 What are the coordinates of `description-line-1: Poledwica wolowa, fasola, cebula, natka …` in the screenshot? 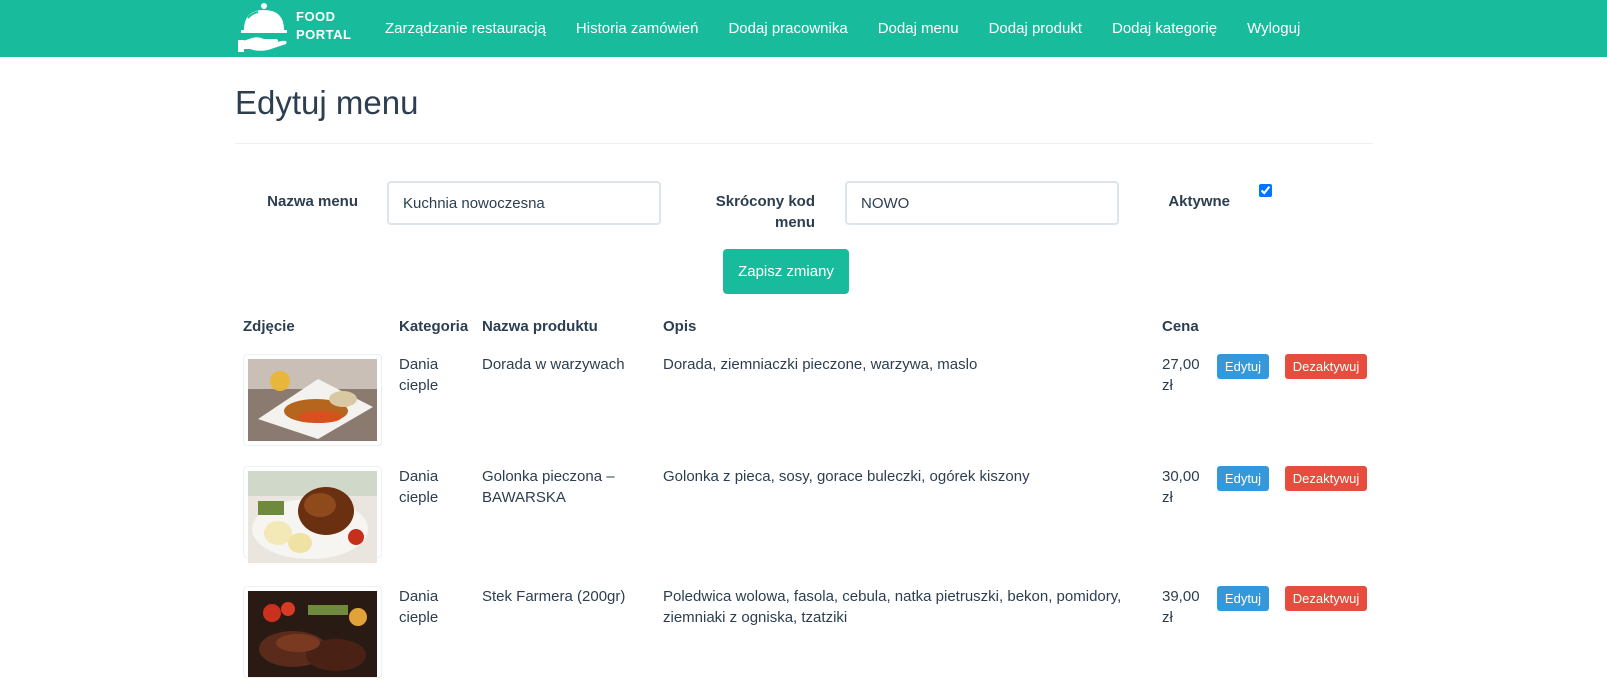 It's located at (892, 596).